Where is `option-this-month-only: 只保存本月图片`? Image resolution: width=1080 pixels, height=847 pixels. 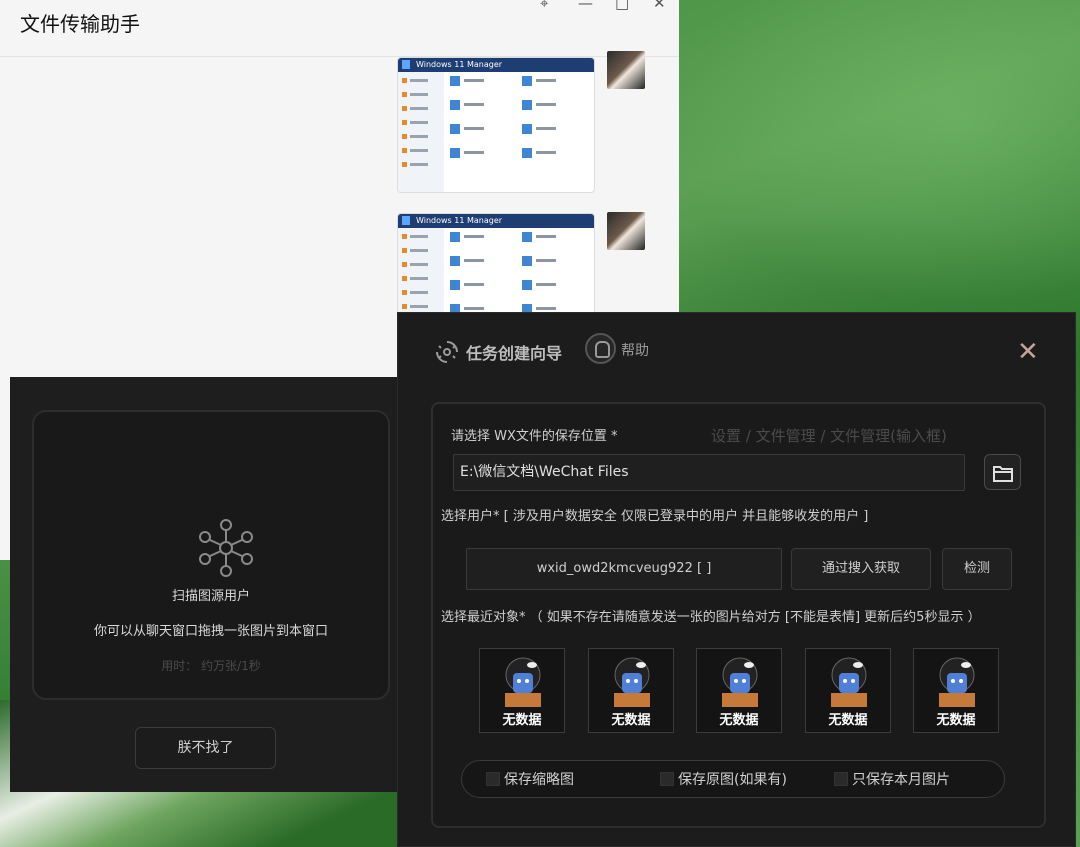 option-this-month-only: 只保存本月图片 is located at coordinates (892, 779).